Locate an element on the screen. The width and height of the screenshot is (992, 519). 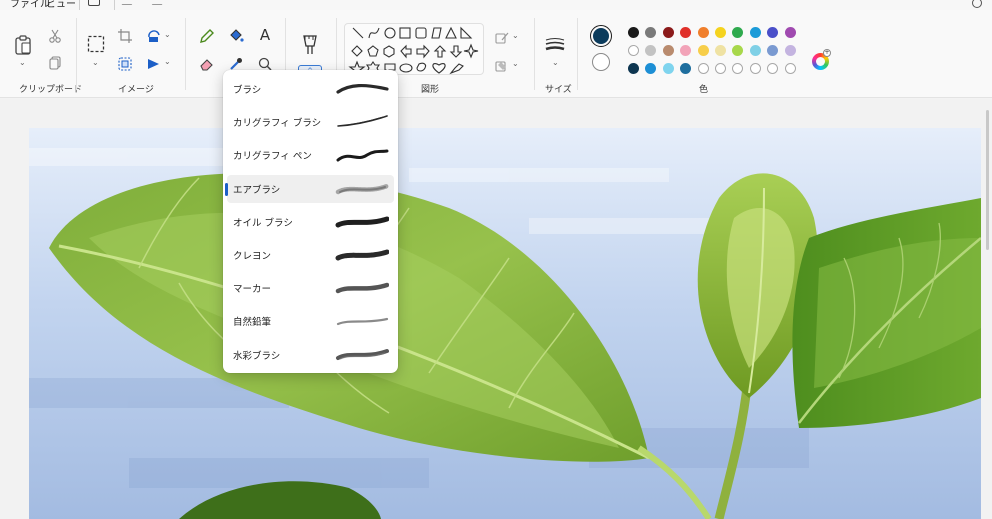
brush-option-brush: ブラシ is located at coordinates (310, 89).